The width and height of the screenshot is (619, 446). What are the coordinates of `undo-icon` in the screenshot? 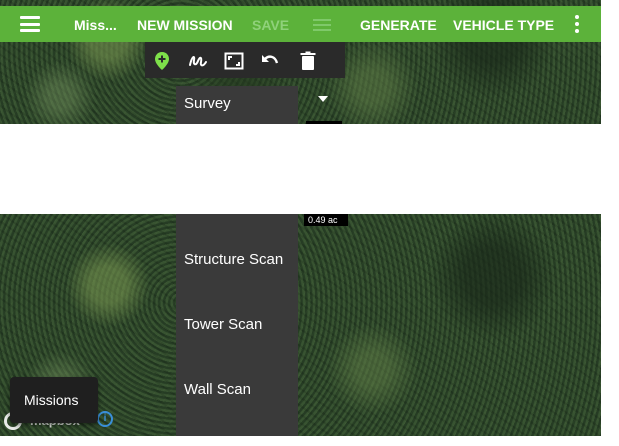 It's located at (270, 61).